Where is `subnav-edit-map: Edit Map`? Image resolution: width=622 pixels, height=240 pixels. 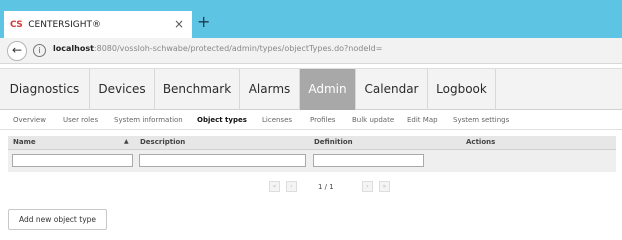 subnav-edit-map: Edit Map is located at coordinates (422, 120).